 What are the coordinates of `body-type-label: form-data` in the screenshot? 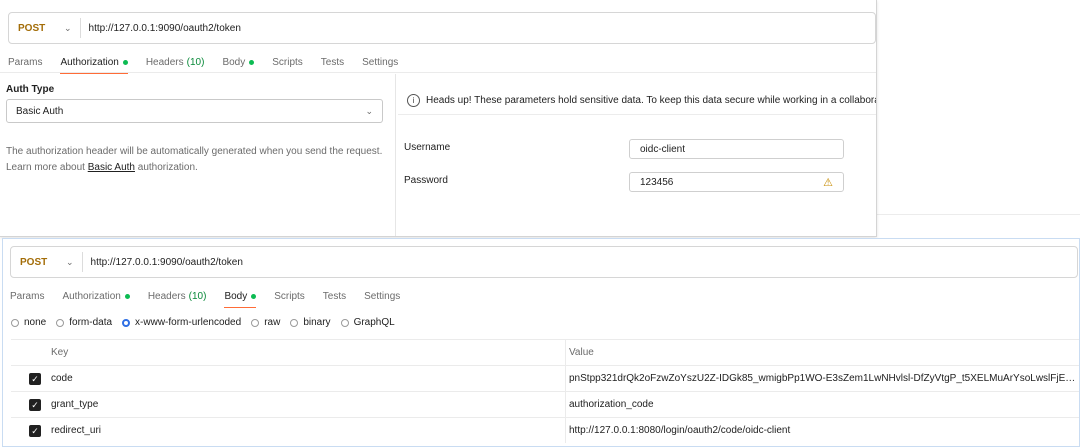 It's located at (91, 322).